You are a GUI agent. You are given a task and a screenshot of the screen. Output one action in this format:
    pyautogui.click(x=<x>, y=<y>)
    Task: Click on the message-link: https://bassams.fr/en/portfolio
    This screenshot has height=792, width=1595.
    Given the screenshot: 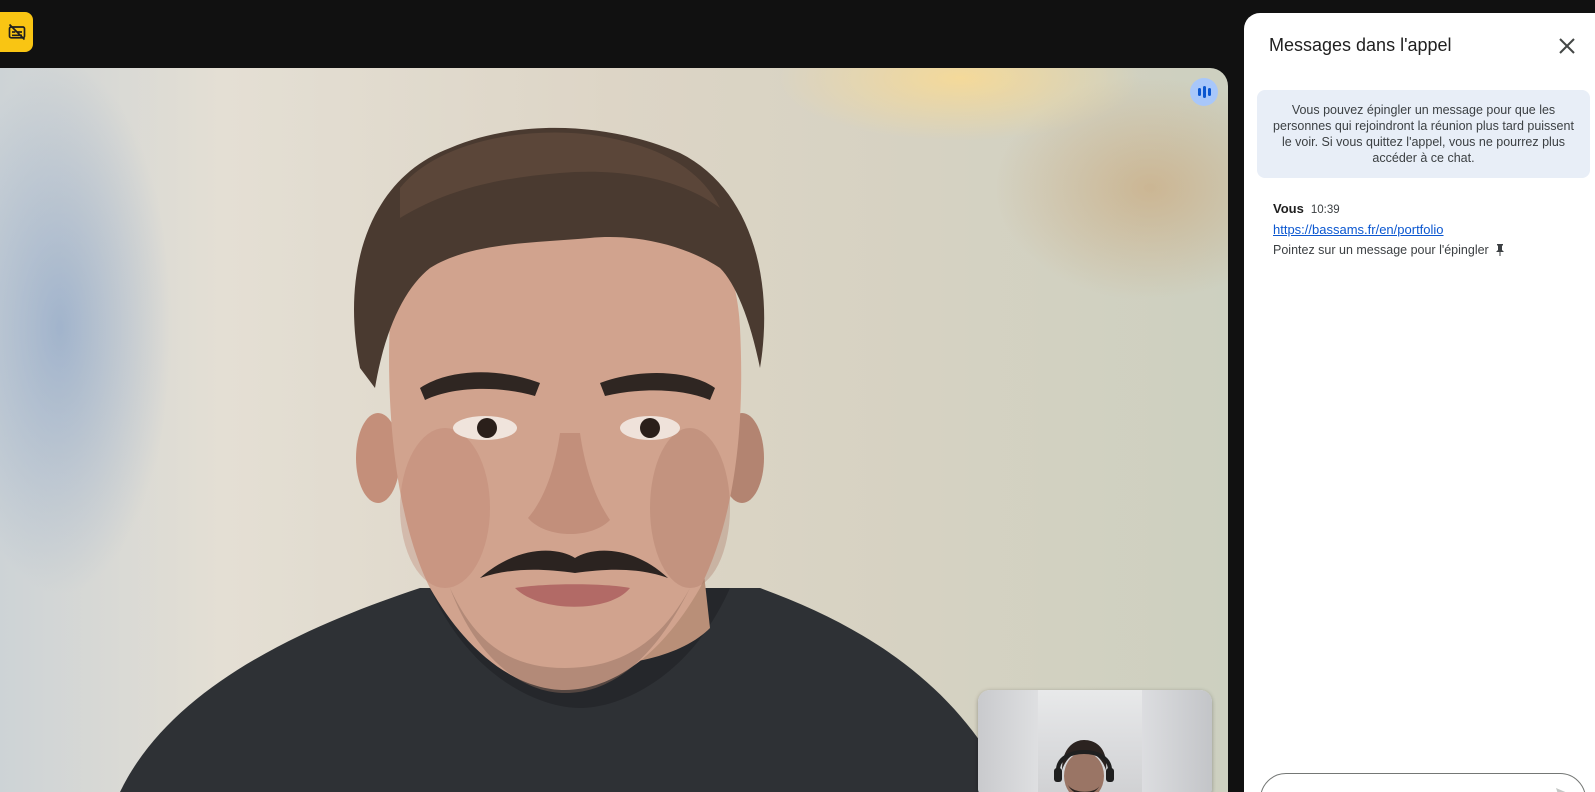 What is the action you would take?
    pyautogui.click(x=1428, y=229)
    